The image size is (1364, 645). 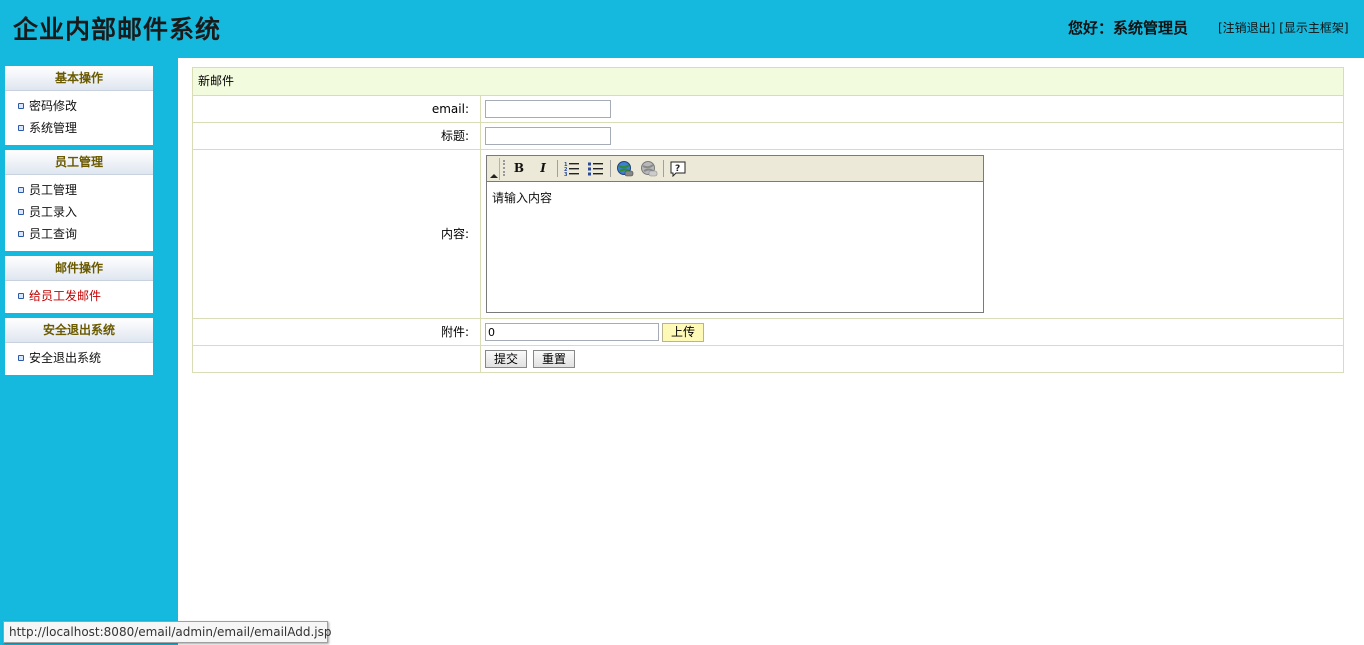 I want to click on attachment-label: 附件:, so click(x=337, y=332).